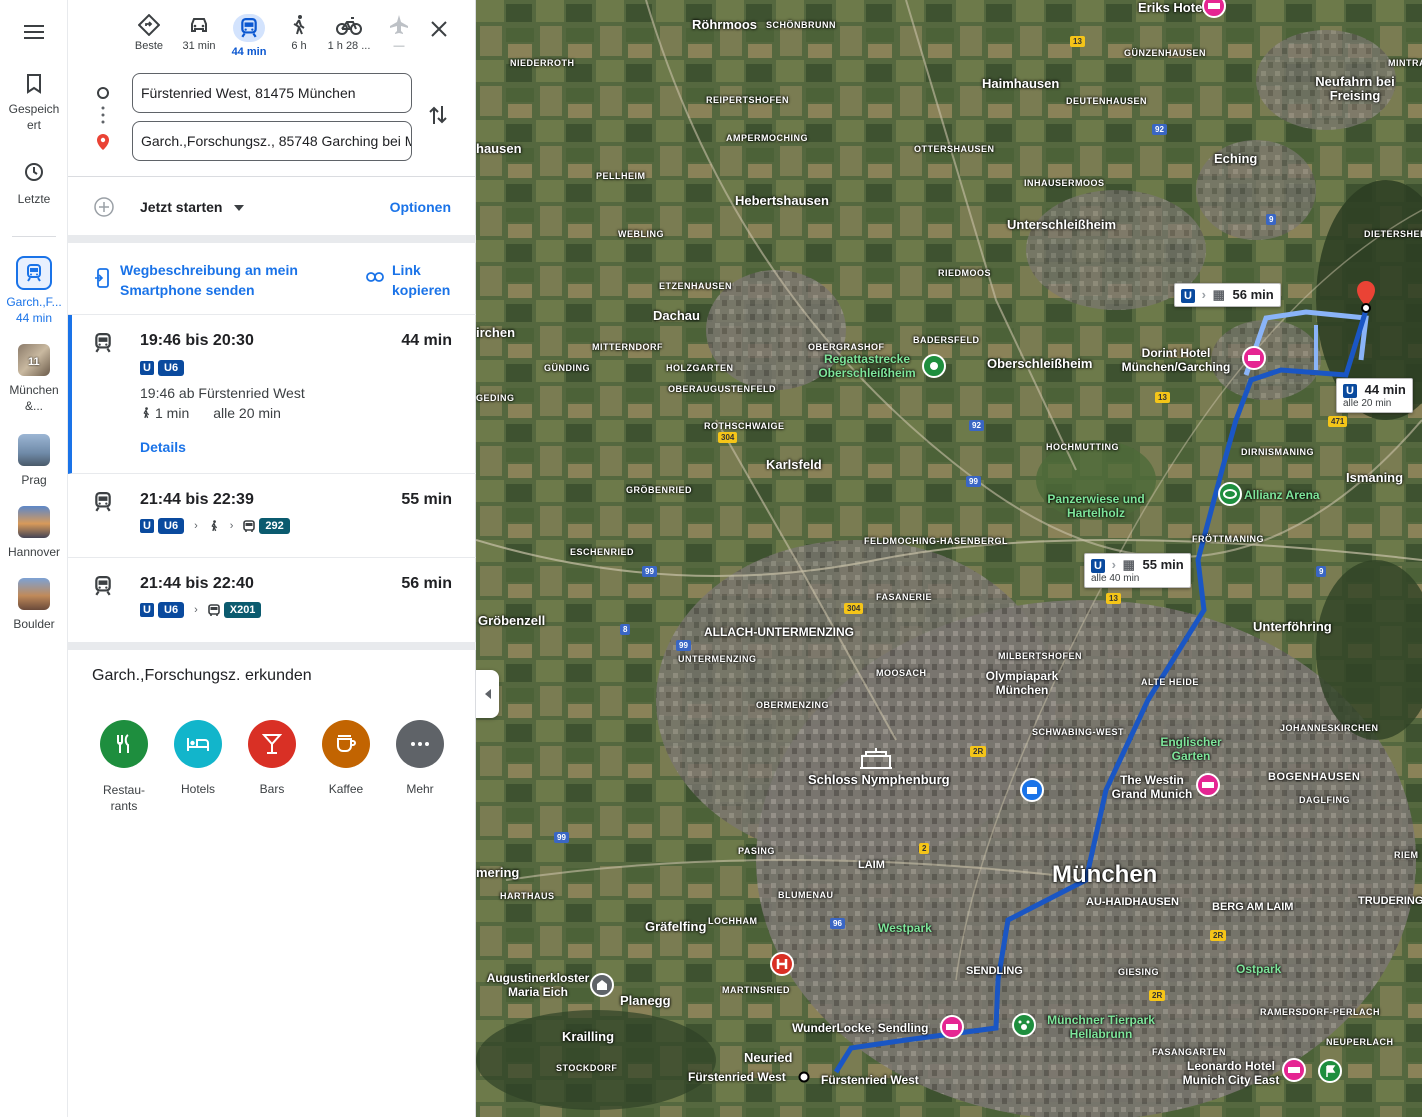 The width and height of the screenshot is (1422, 1117). I want to click on origin-input: Fürstenried West, 81475 München, so click(272, 93).